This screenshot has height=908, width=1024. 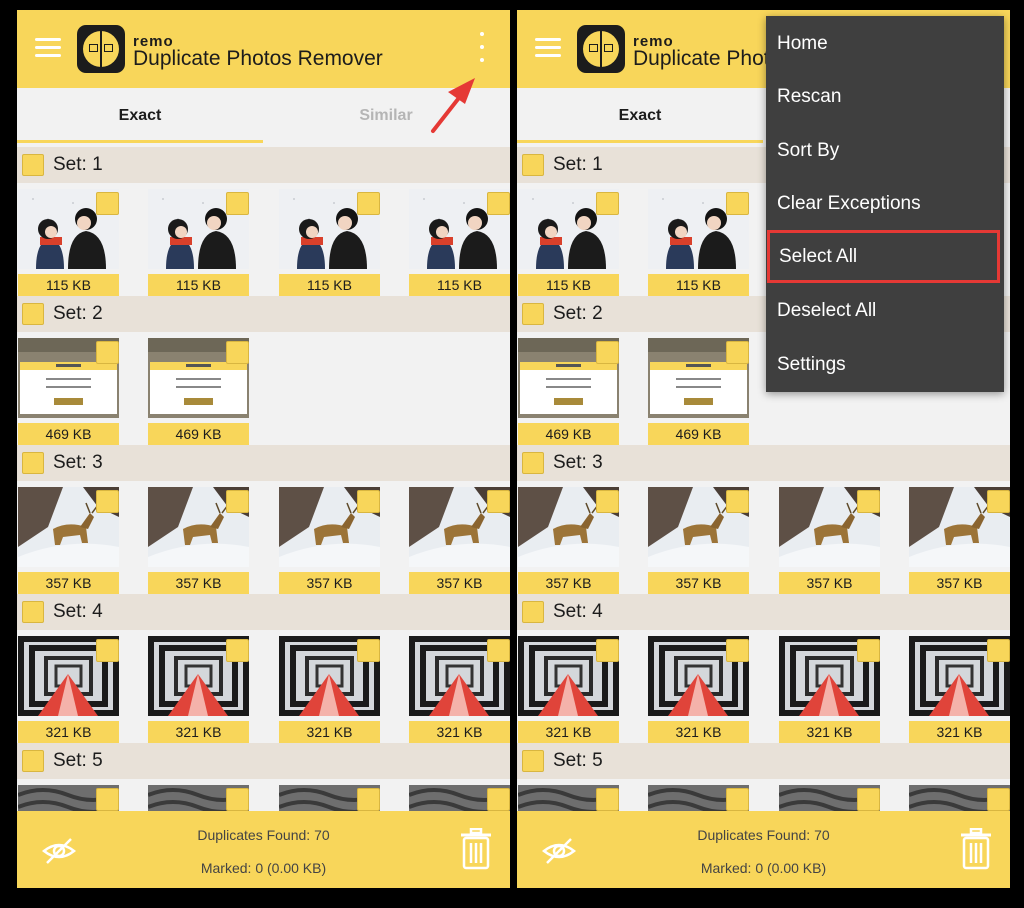 What do you see at coordinates (885, 96) in the screenshot?
I see `menu-item-rescan: Rescan` at bounding box center [885, 96].